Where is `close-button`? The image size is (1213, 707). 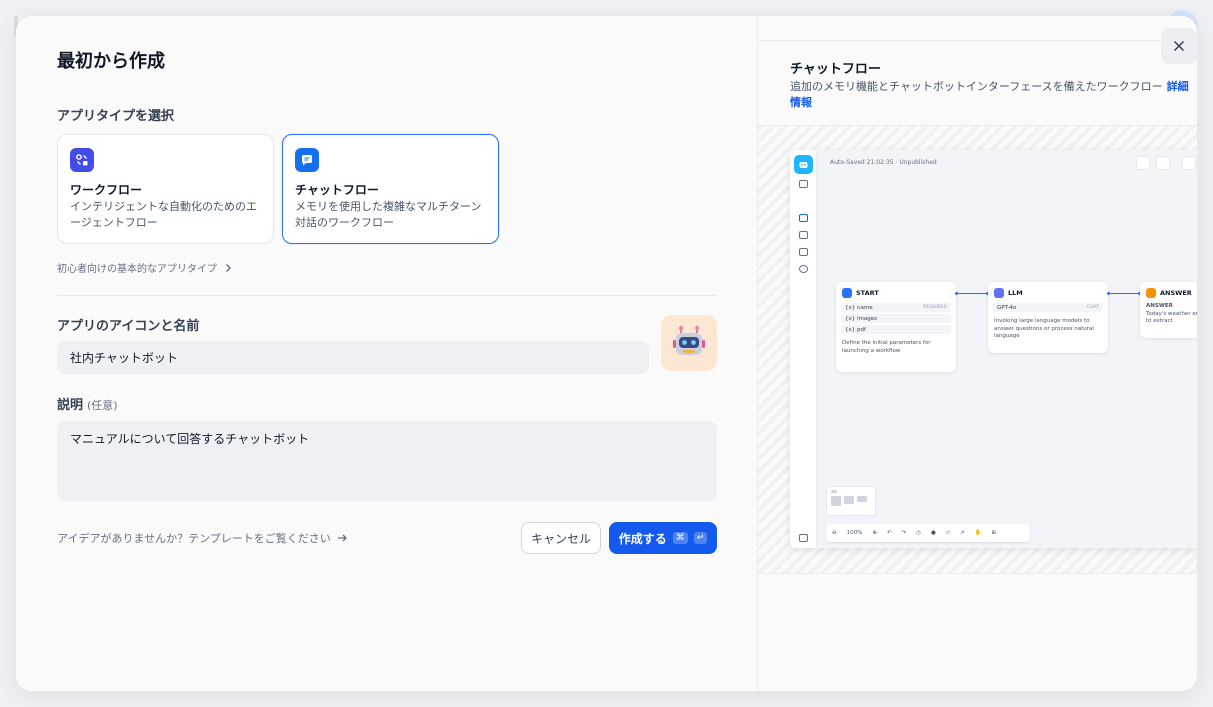 close-button is located at coordinates (1179, 46).